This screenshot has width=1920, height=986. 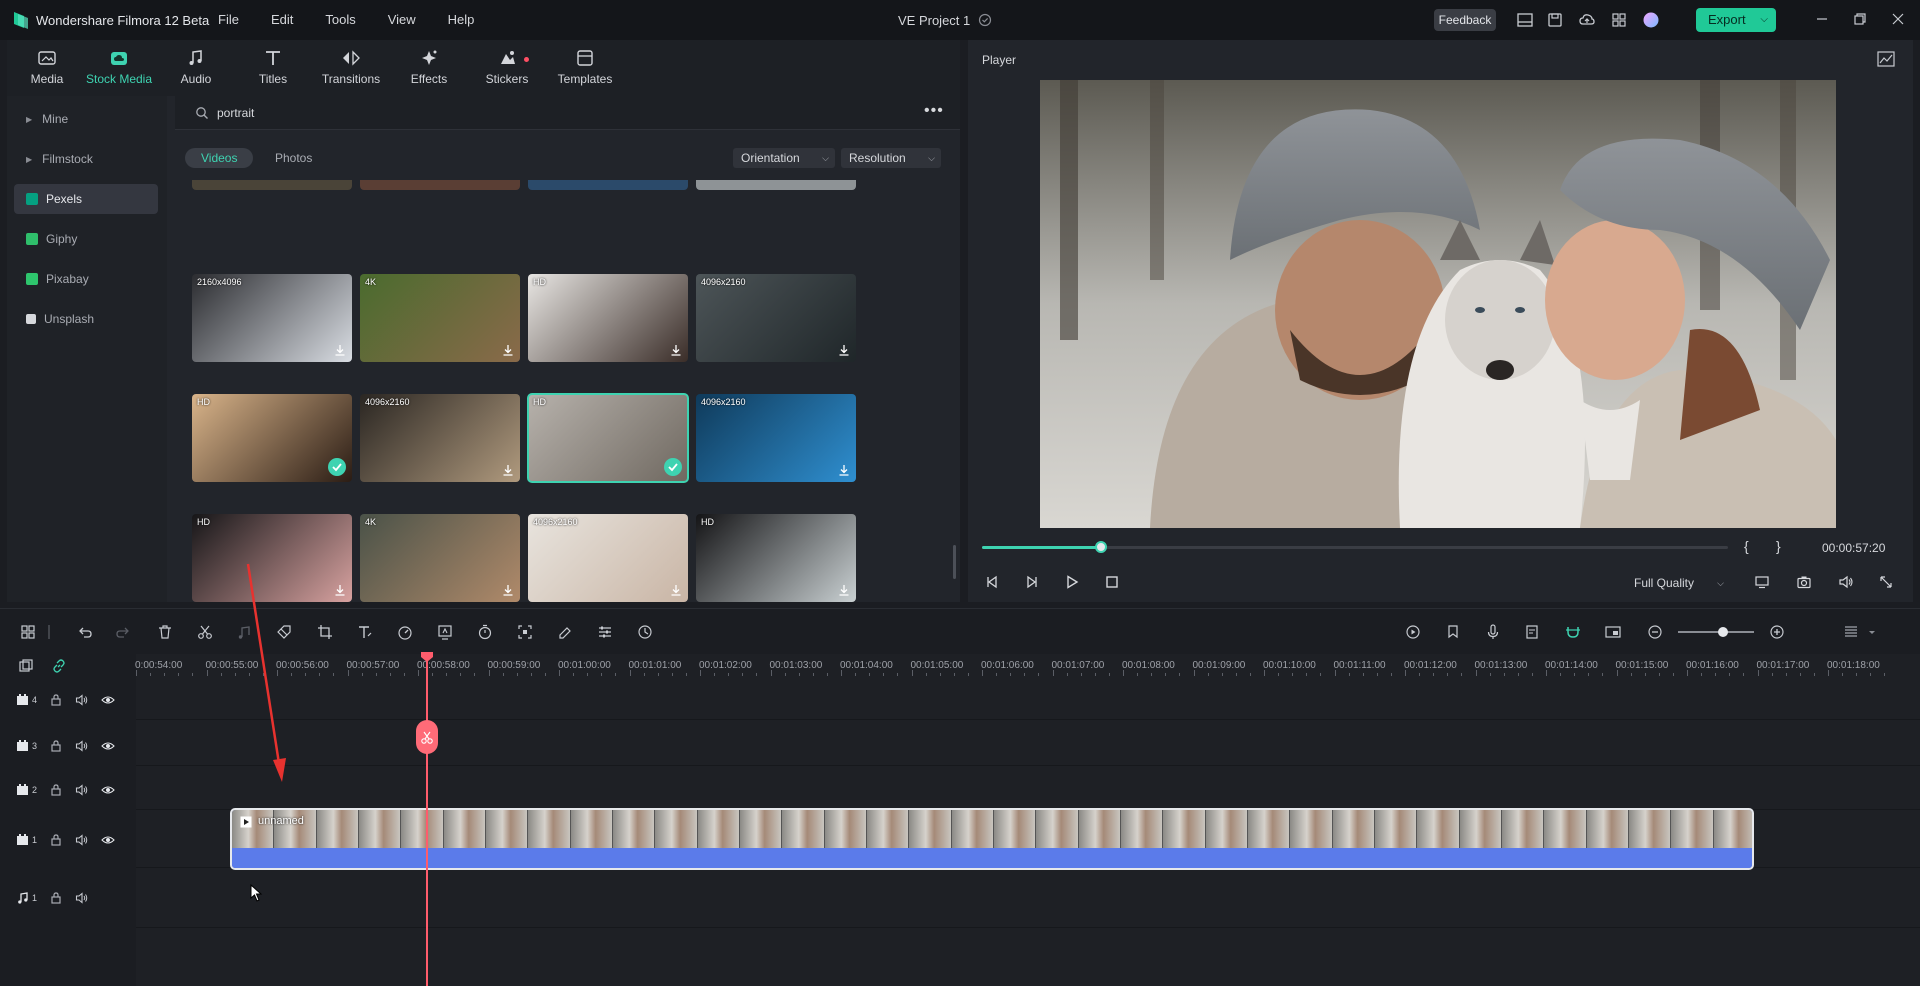 What do you see at coordinates (402, 19) in the screenshot?
I see `menu-view: View` at bounding box center [402, 19].